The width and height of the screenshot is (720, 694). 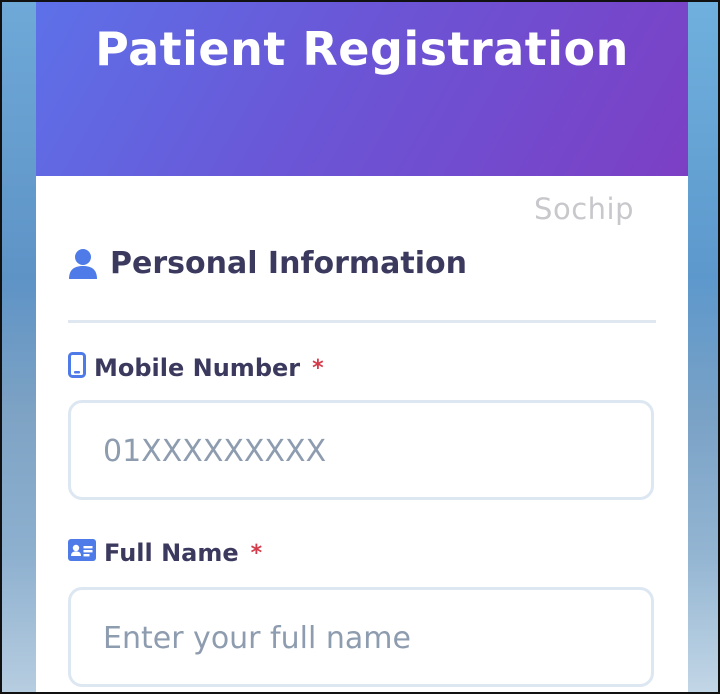 I want to click on mobile-number-label-text: Mobile Number, so click(x=197, y=368).